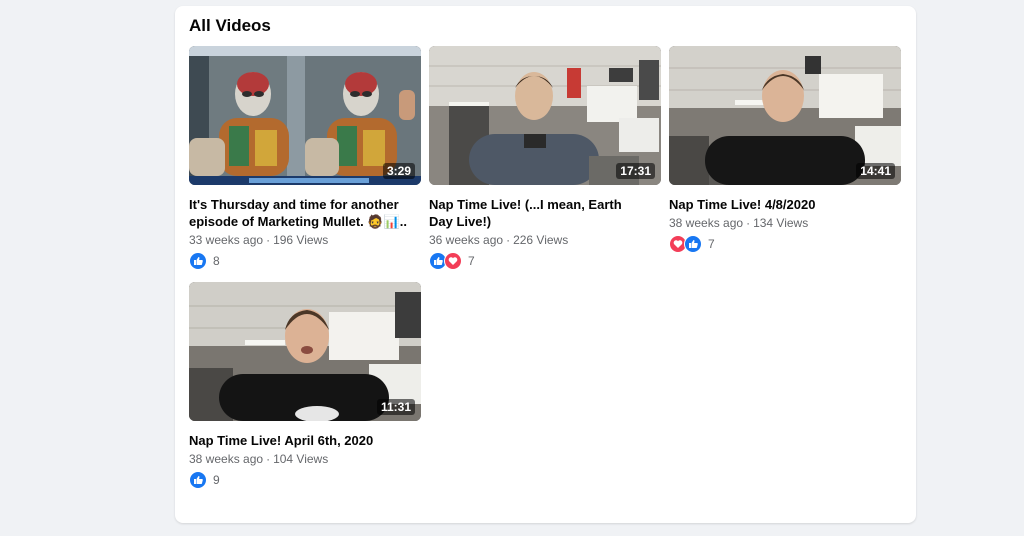  What do you see at coordinates (460, 221) in the screenshot?
I see `video-title-line: Day Live!)` at bounding box center [460, 221].